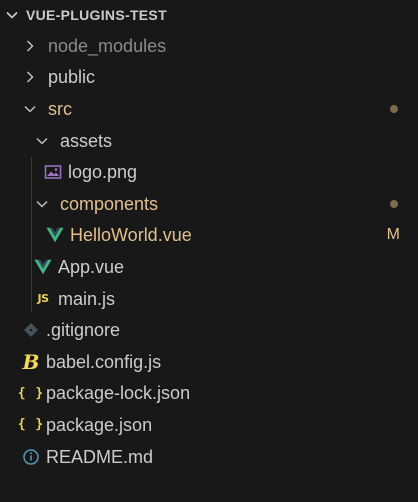 The image size is (418, 502). What do you see at coordinates (209, 15) in the screenshot?
I see `explorer-header: VUE-PLUGINS-TEST` at bounding box center [209, 15].